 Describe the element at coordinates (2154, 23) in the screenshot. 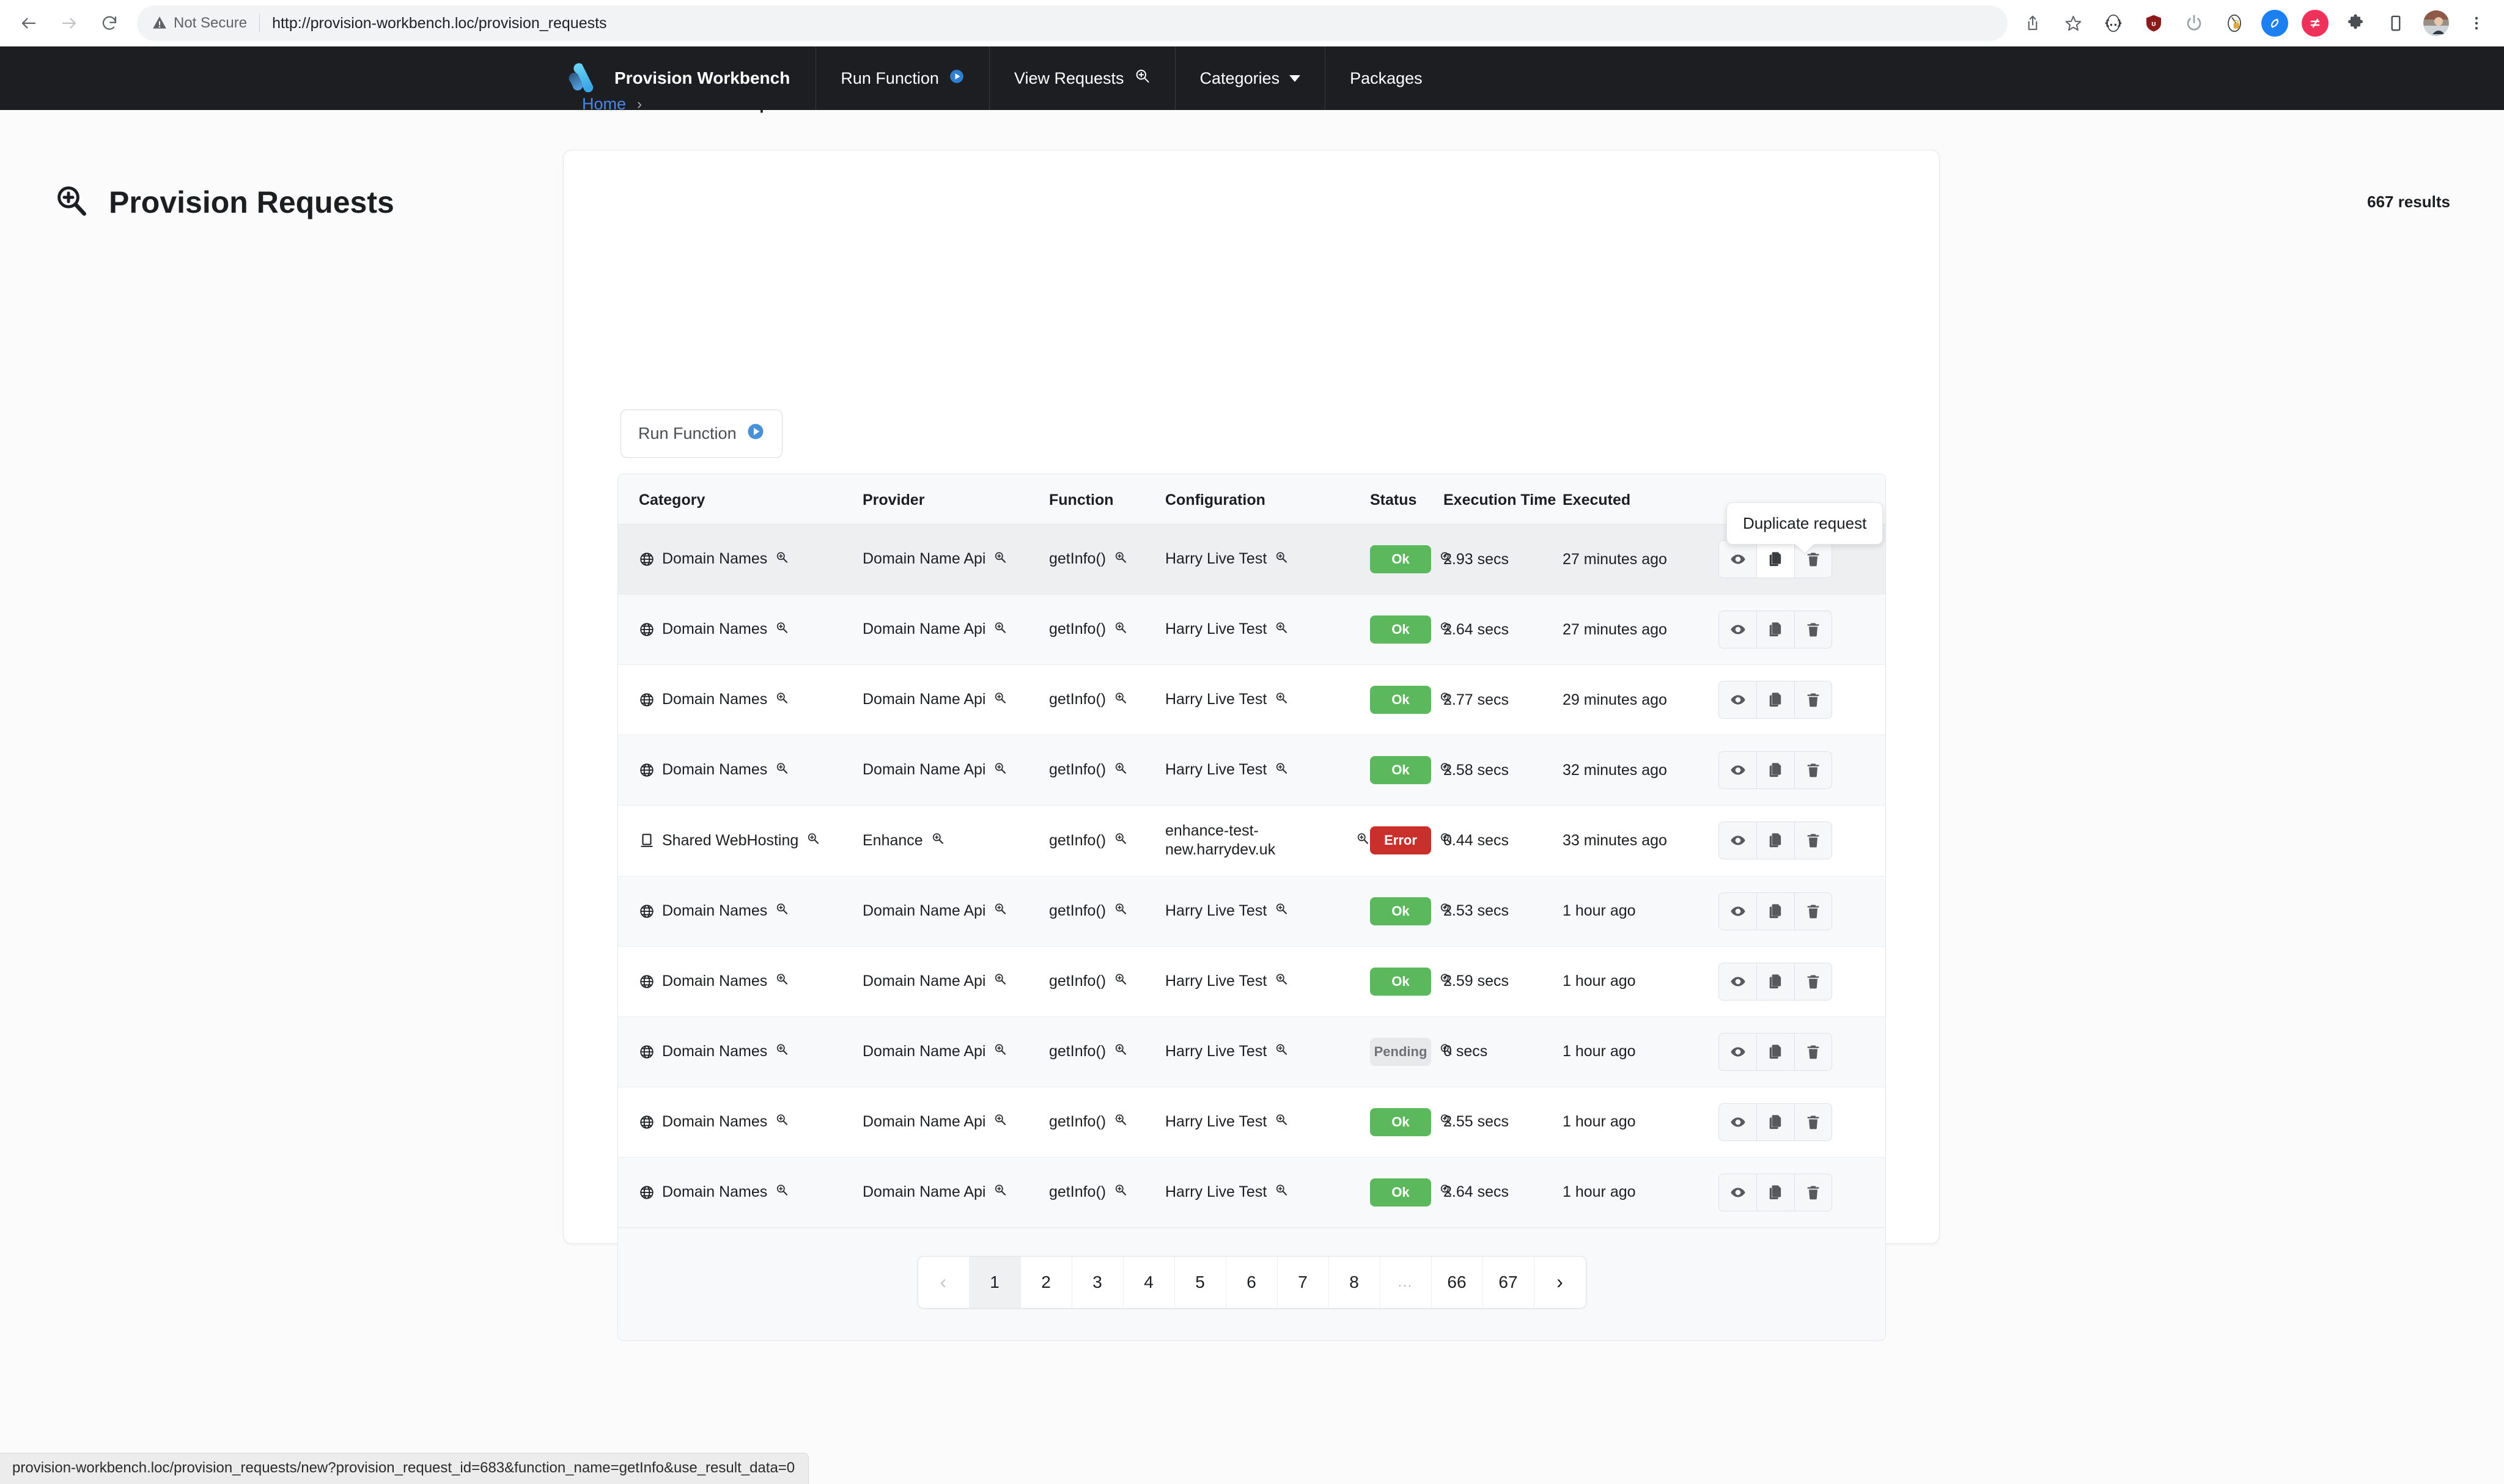

I see `ublock-icon: ʊ` at that location.